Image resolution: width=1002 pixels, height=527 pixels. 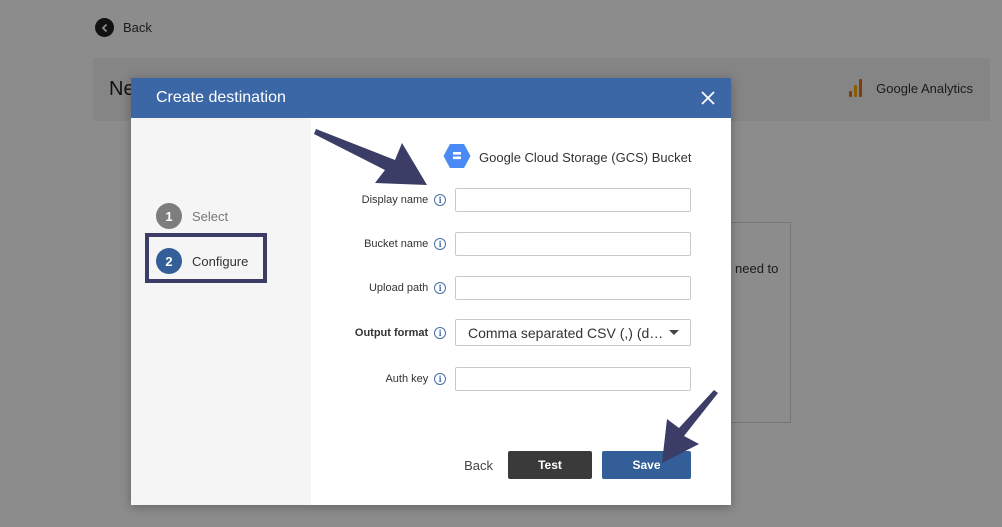 I want to click on bucket-name-input, so click(x=573, y=244).